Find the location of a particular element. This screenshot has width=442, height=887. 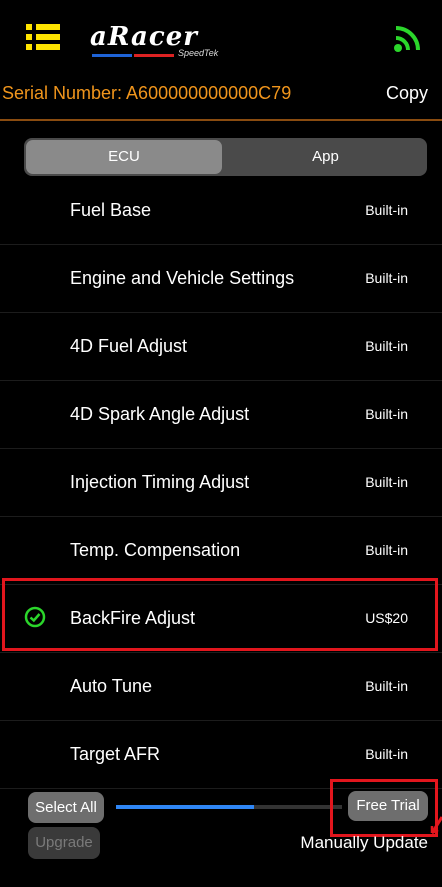

ecu-app-segment: ECU App is located at coordinates (225, 157).